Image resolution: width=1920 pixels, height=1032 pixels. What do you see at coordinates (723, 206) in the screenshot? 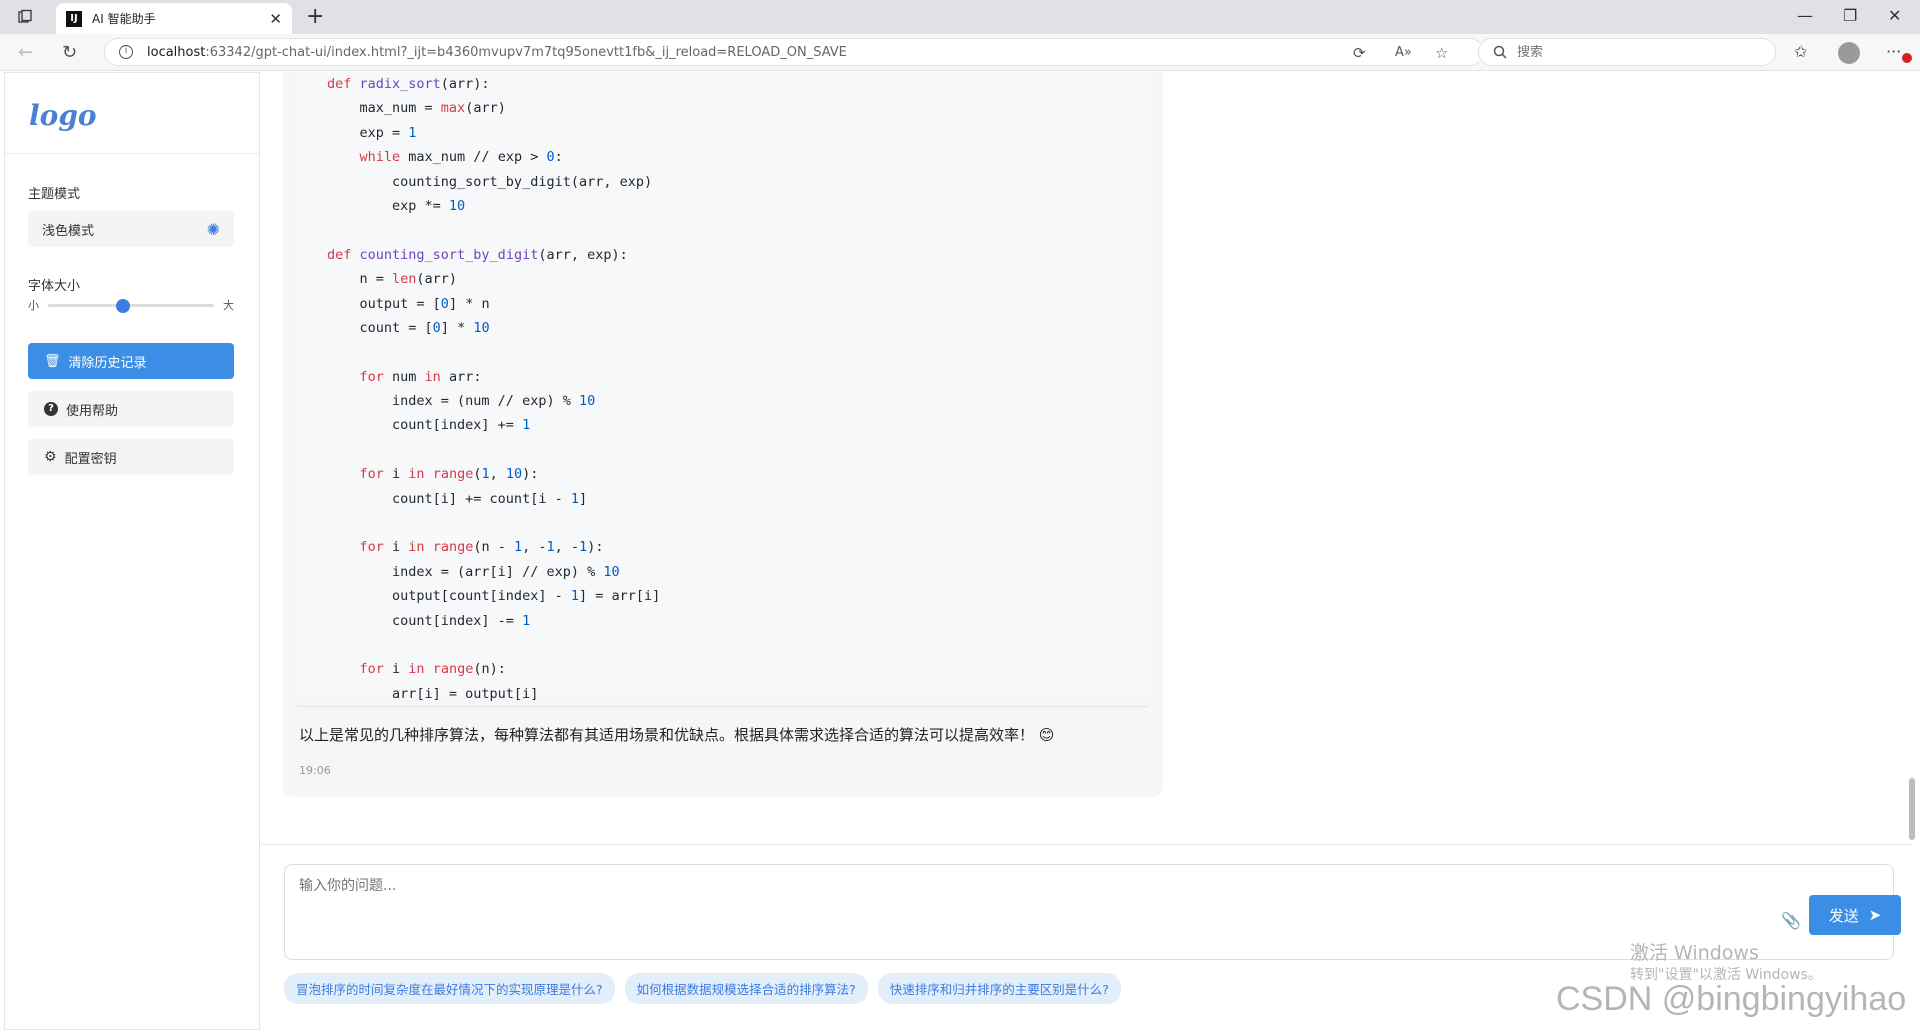
I see `code-line: exp *= 10` at bounding box center [723, 206].